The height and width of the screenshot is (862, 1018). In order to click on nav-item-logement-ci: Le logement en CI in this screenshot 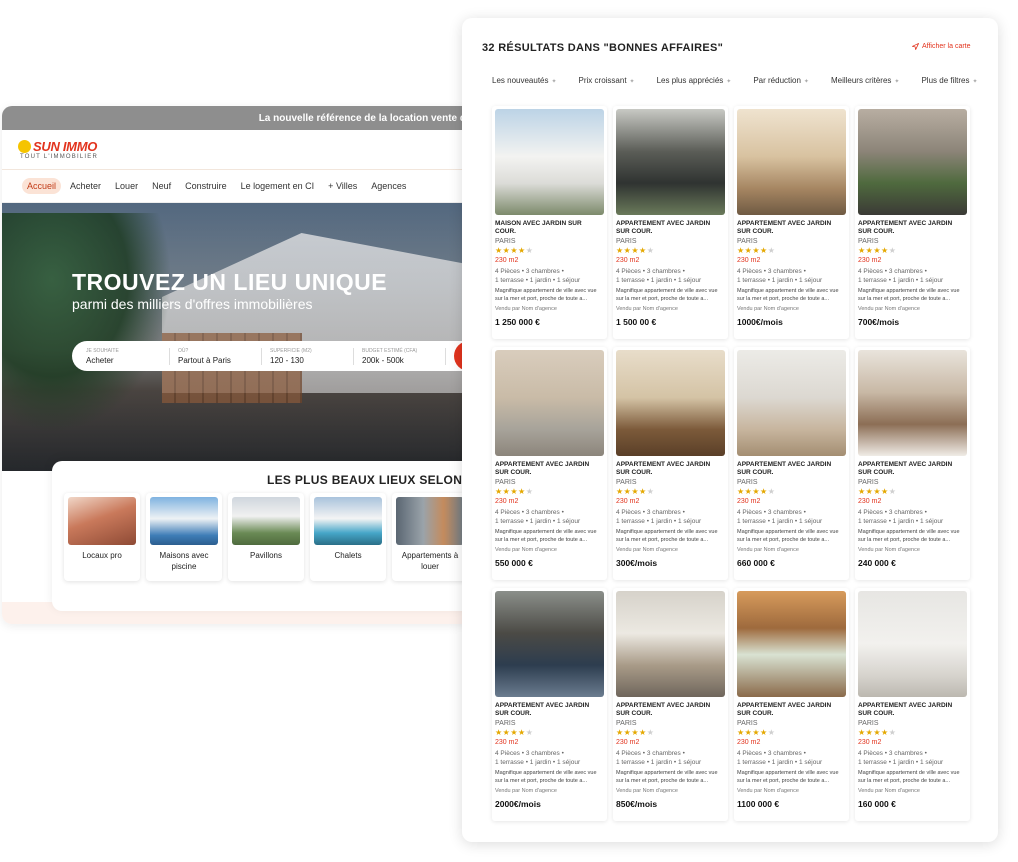, I will do `click(278, 186)`.